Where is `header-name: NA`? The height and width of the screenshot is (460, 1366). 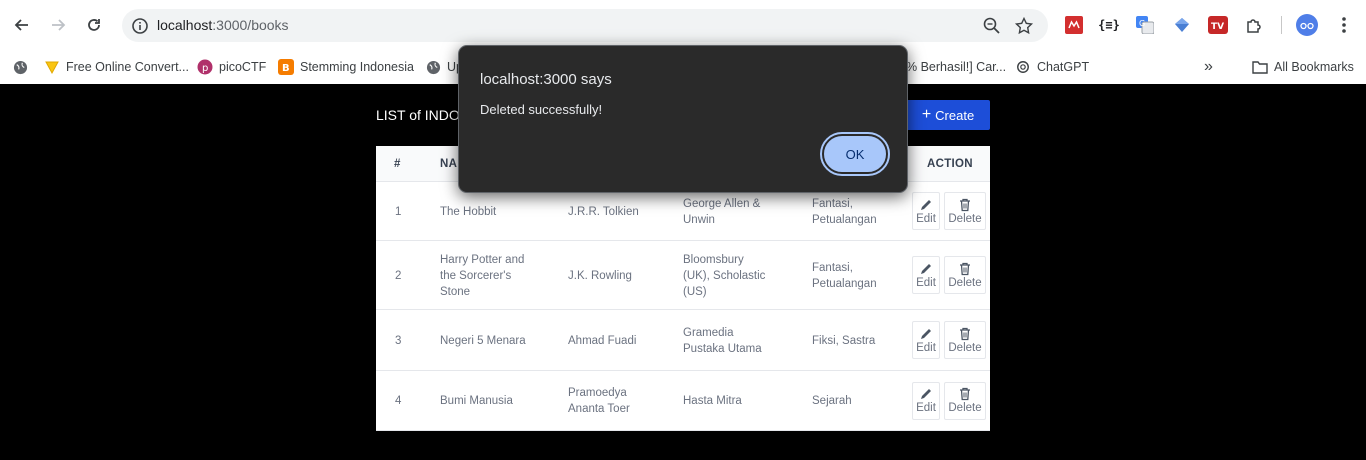
header-name: NA is located at coordinates (449, 164).